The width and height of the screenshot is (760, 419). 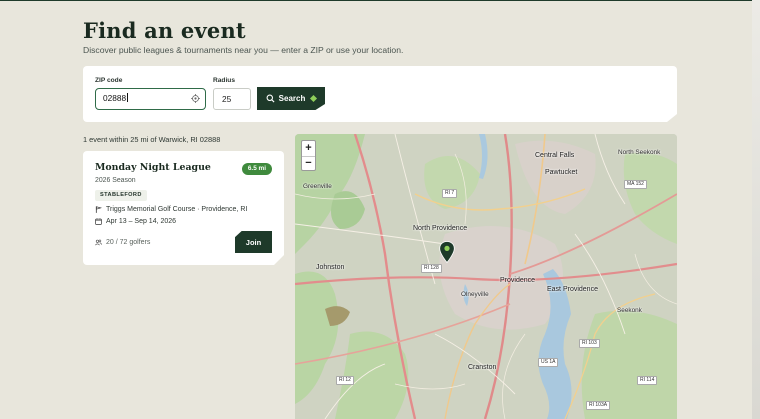 What do you see at coordinates (115, 98) in the screenshot?
I see `zip-value: 02888` at bounding box center [115, 98].